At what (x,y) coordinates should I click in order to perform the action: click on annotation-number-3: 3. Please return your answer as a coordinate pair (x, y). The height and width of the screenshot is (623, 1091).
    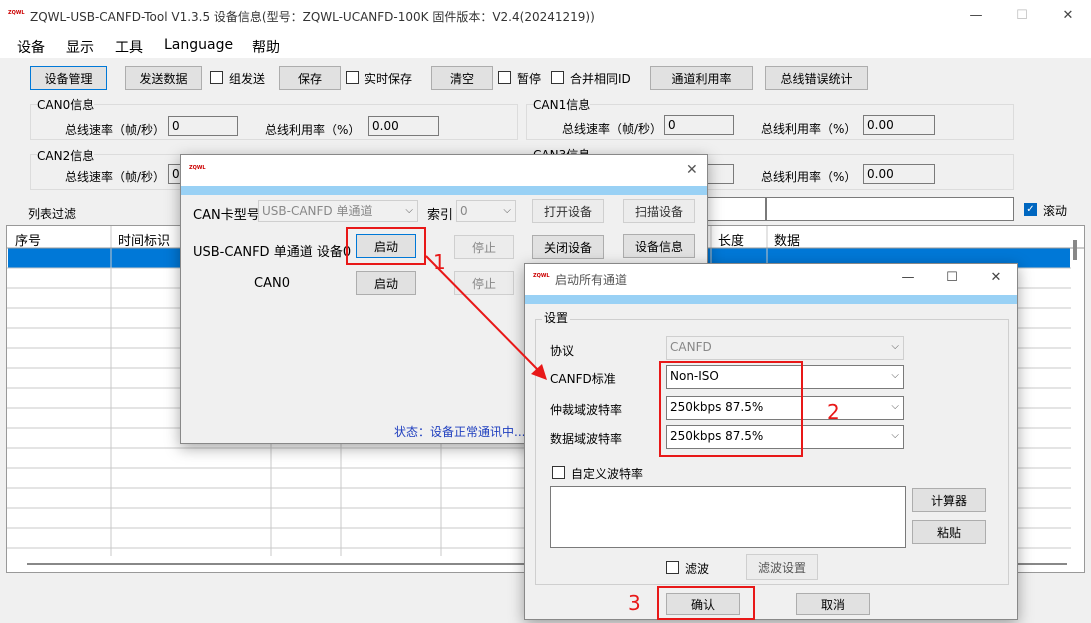
    Looking at the image, I should click on (634, 603).